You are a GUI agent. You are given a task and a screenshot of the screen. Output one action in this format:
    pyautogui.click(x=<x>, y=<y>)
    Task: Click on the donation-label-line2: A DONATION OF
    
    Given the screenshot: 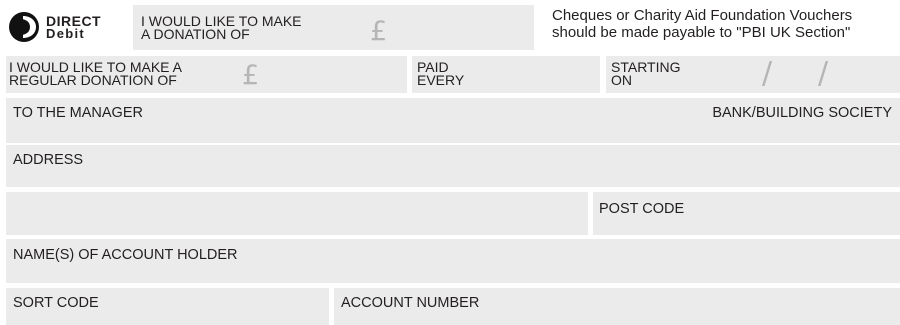 What is the action you would take?
    pyautogui.click(x=195, y=34)
    